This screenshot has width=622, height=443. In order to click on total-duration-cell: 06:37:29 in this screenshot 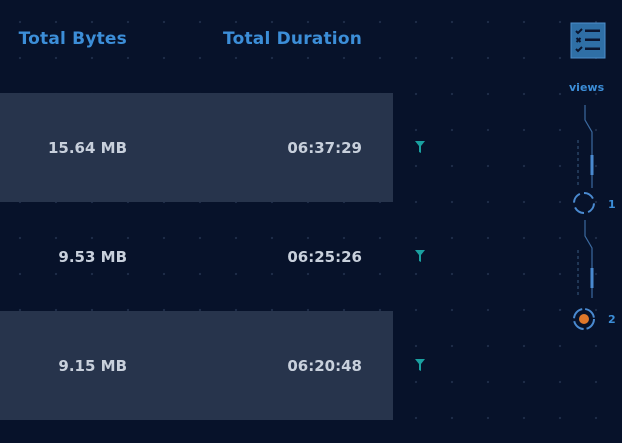, I will do `click(324, 148)`.